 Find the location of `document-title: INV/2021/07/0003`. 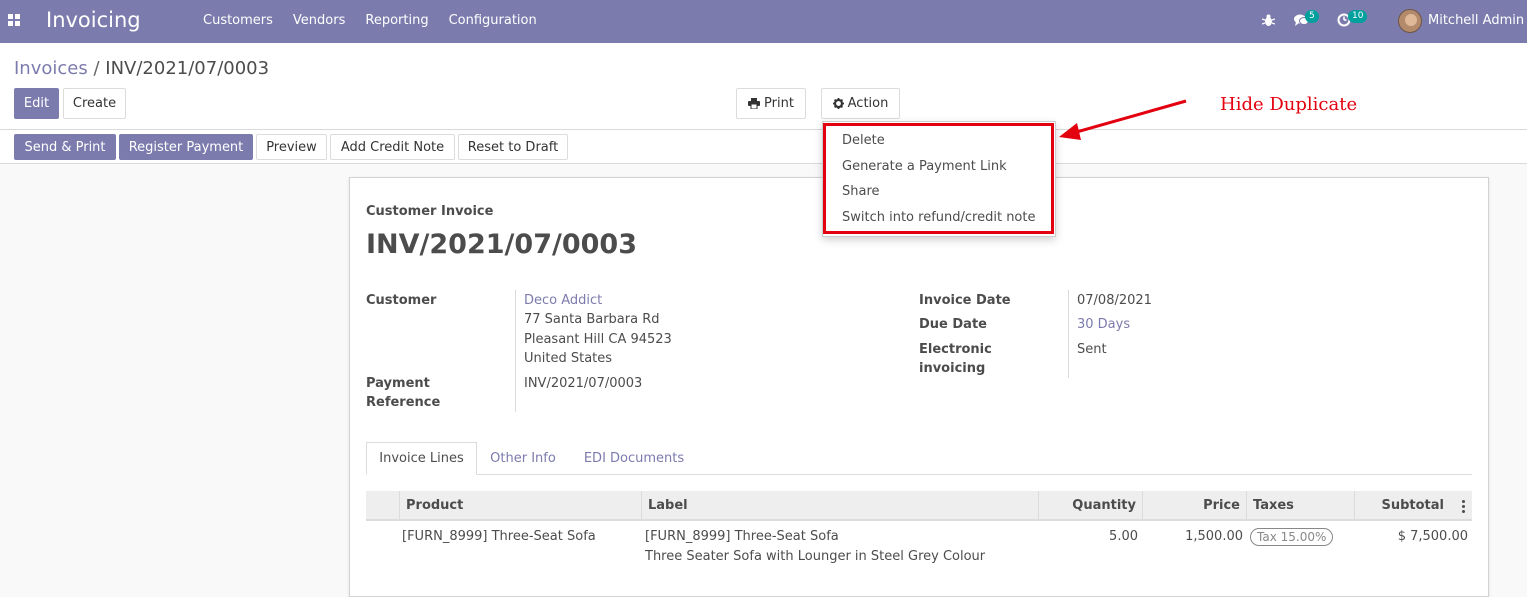

document-title: INV/2021/07/0003 is located at coordinates (501, 244).